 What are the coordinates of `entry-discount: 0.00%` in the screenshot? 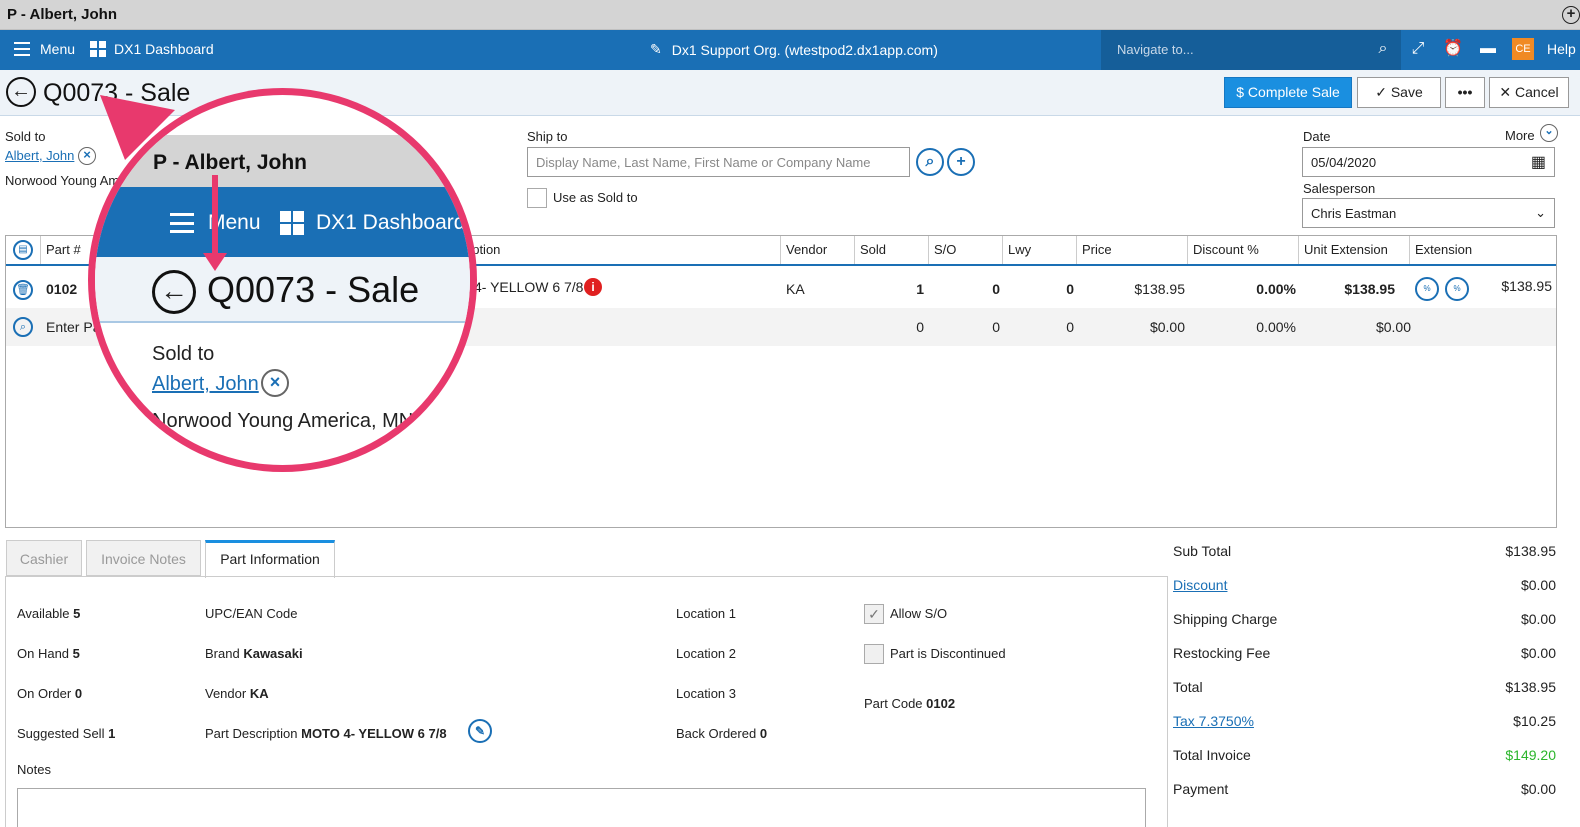 It's located at (1276, 327).